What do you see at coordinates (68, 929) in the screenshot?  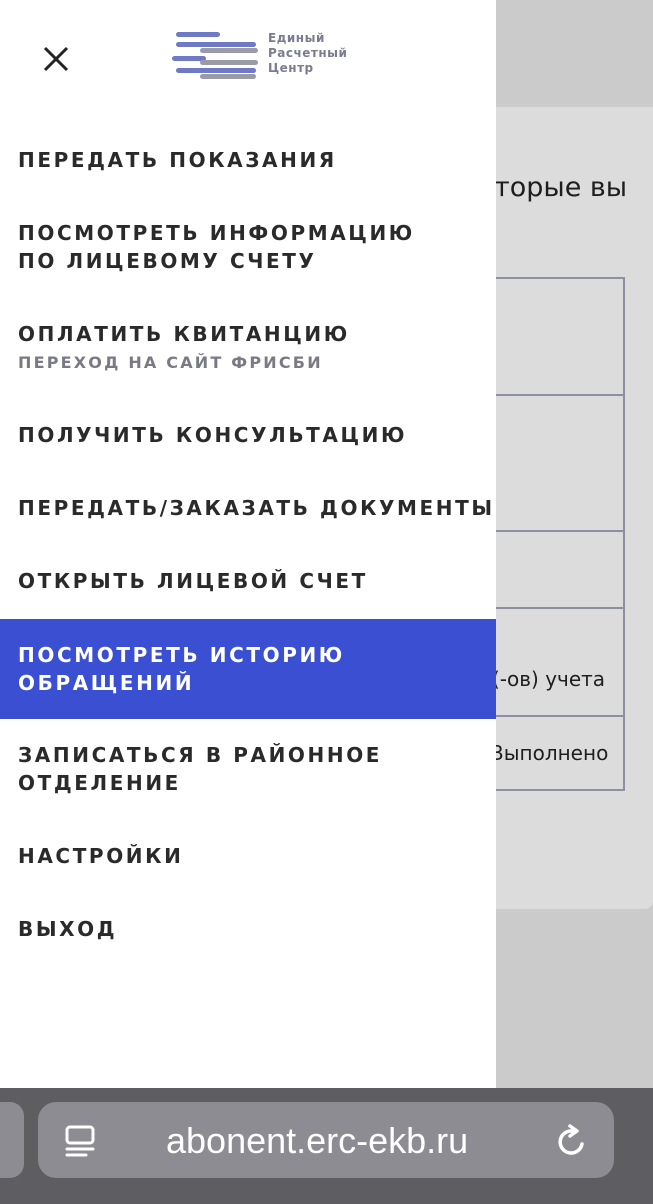 I see `menu-item-label: ВЫХОД` at bounding box center [68, 929].